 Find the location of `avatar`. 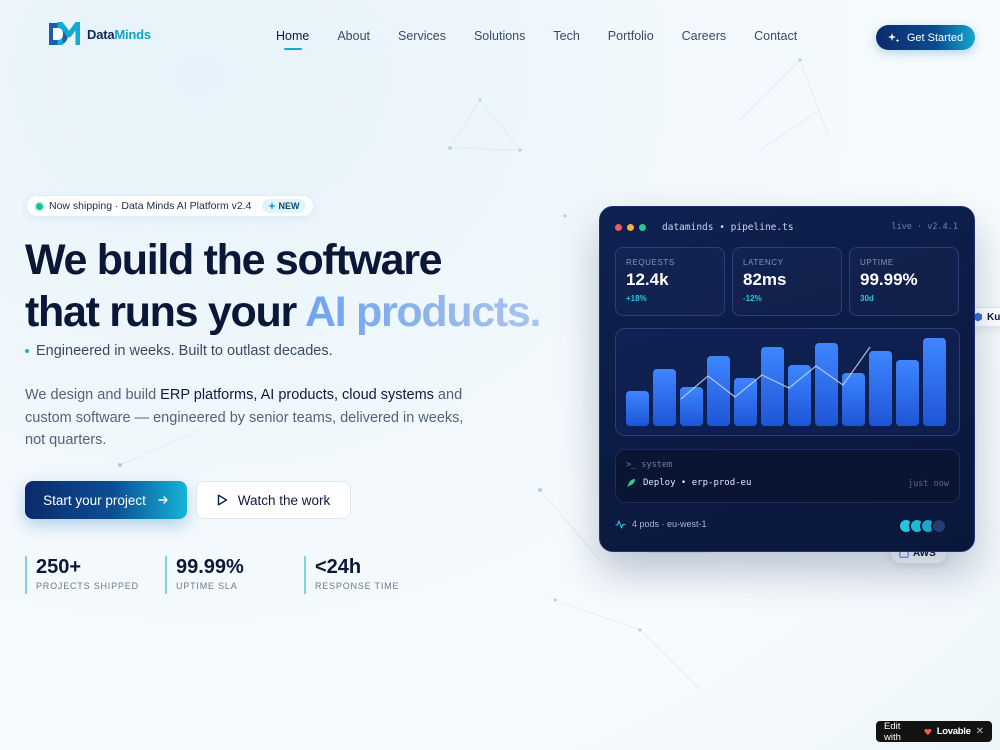

avatar is located at coordinates (939, 526).